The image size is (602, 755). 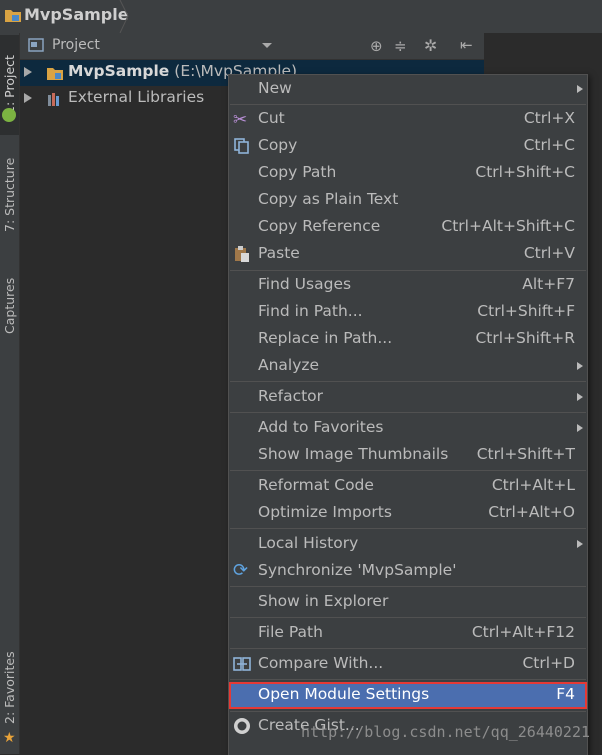 What do you see at coordinates (525, 454) in the screenshot?
I see `menu-item-shortcut: Ctrl+Shift+T` at bounding box center [525, 454].